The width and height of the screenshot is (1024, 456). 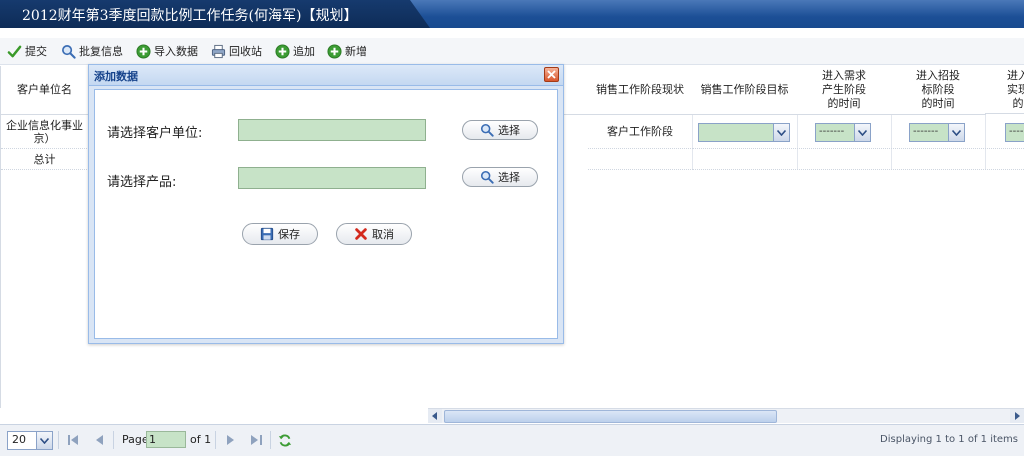 I want to click on save-button: 保存, so click(x=280, y=234).